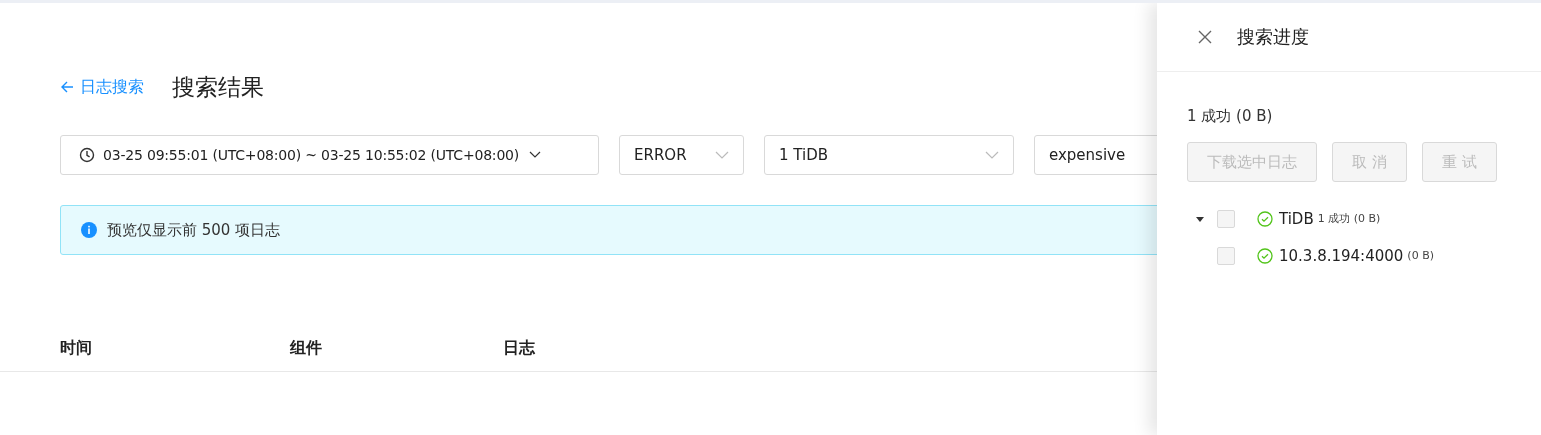 The width and height of the screenshot is (1541, 435). I want to click on column-header: 组件, so click(306, 348).